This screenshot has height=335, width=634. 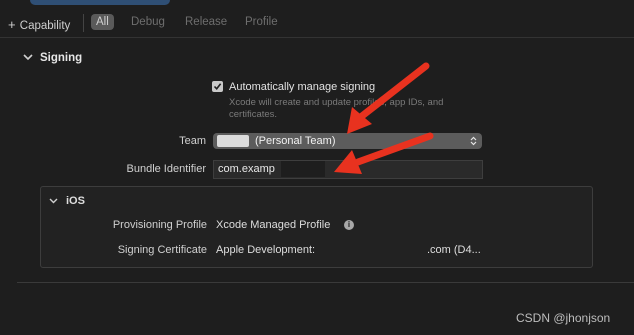 I want to click on add-capability-button: + Capability, so click(x=39, y=24).